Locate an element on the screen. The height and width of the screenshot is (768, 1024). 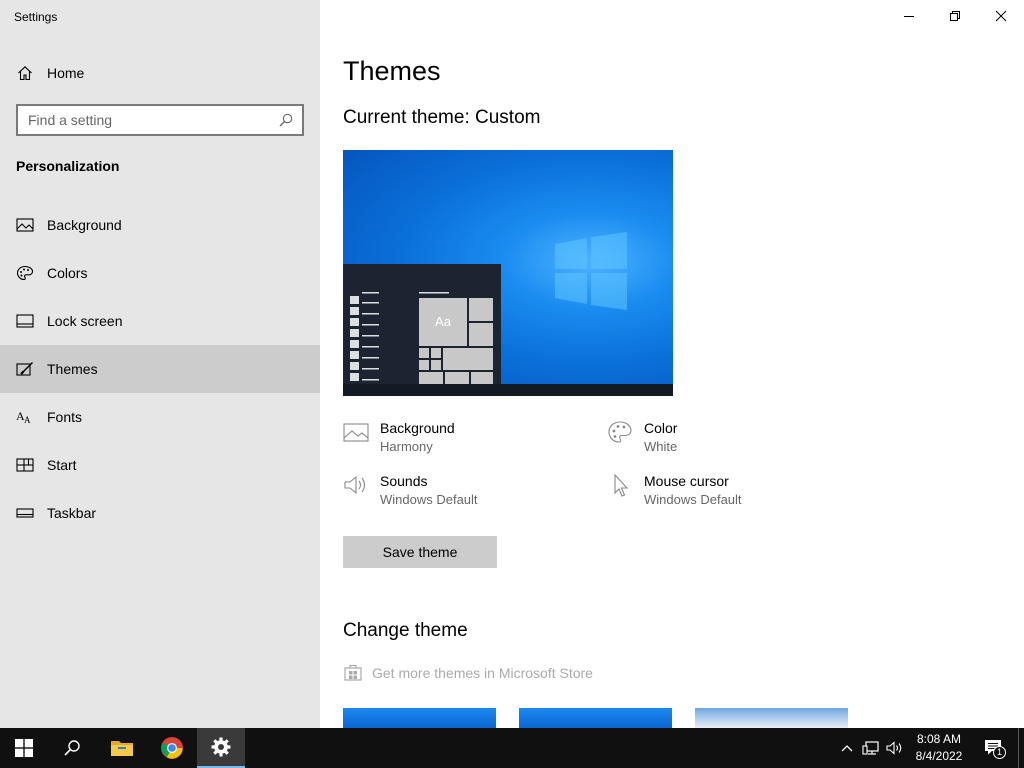
sidebar-item-label: Start is located at coordinates (62, 465).